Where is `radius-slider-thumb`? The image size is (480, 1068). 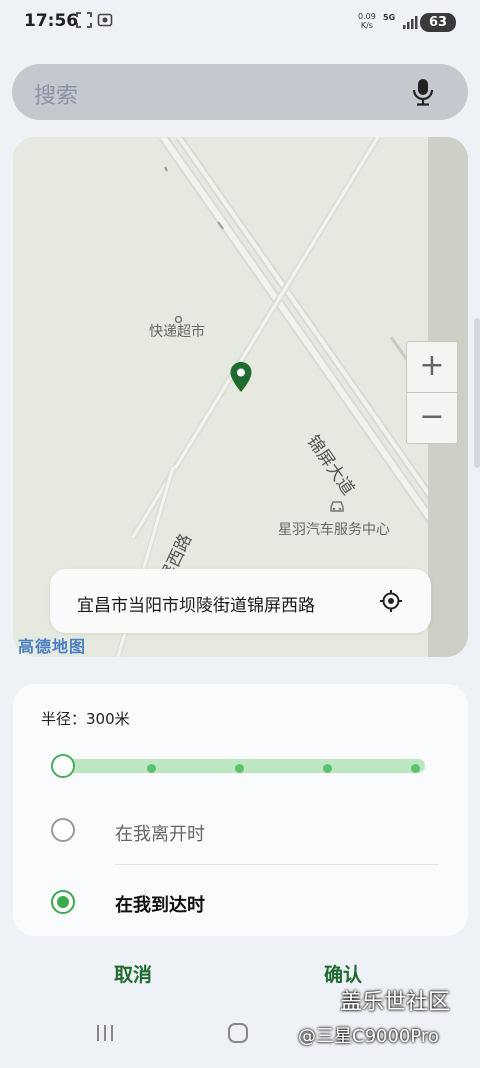
radius-slider-thumb is located at coordinates (63, 766).